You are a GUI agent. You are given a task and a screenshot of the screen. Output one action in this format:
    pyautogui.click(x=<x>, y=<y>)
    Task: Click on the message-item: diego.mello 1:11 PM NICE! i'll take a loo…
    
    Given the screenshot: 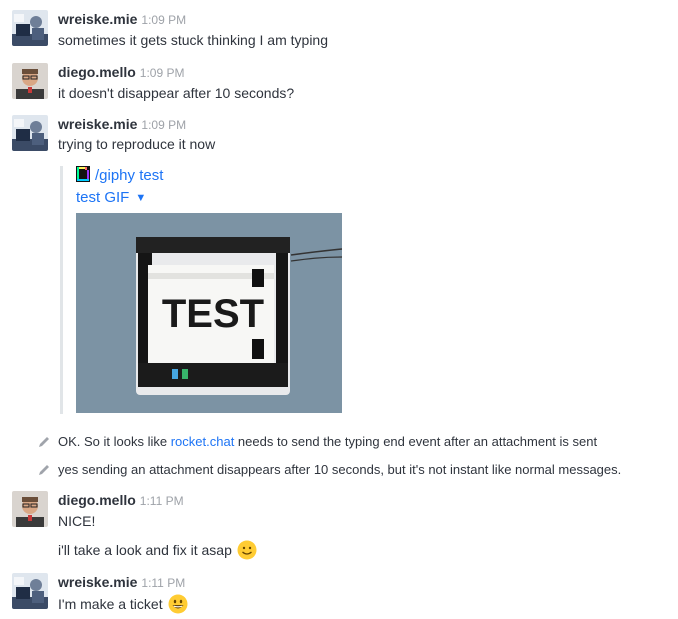 What is the action you would take?
    pyautogui.click(x=339, y=526)
    